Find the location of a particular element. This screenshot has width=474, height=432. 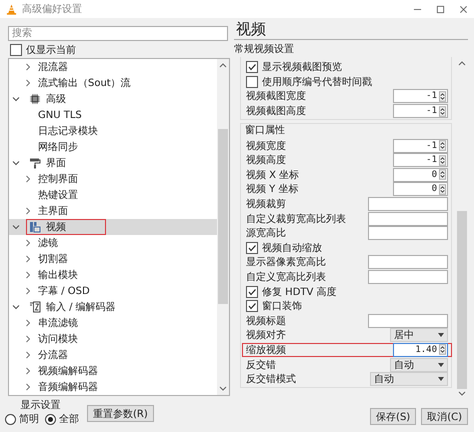

checkbox-label: 仅显示当前 is located at coordinates (51, 50).